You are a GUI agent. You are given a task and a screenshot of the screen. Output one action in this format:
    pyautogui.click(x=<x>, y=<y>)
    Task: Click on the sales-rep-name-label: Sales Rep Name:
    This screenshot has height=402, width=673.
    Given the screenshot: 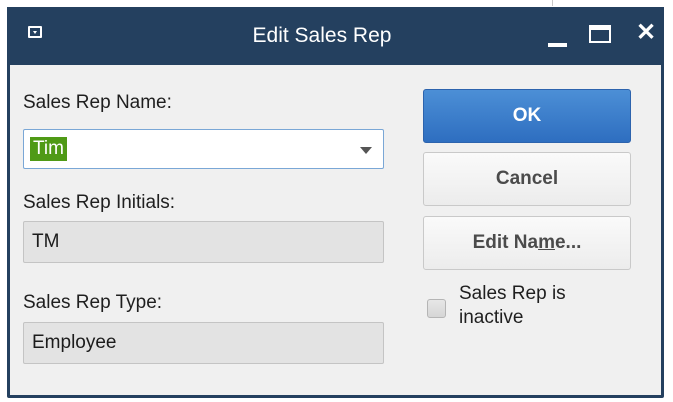 What is the action you would take?
    pyautogui.click(x=97, y=102)
    